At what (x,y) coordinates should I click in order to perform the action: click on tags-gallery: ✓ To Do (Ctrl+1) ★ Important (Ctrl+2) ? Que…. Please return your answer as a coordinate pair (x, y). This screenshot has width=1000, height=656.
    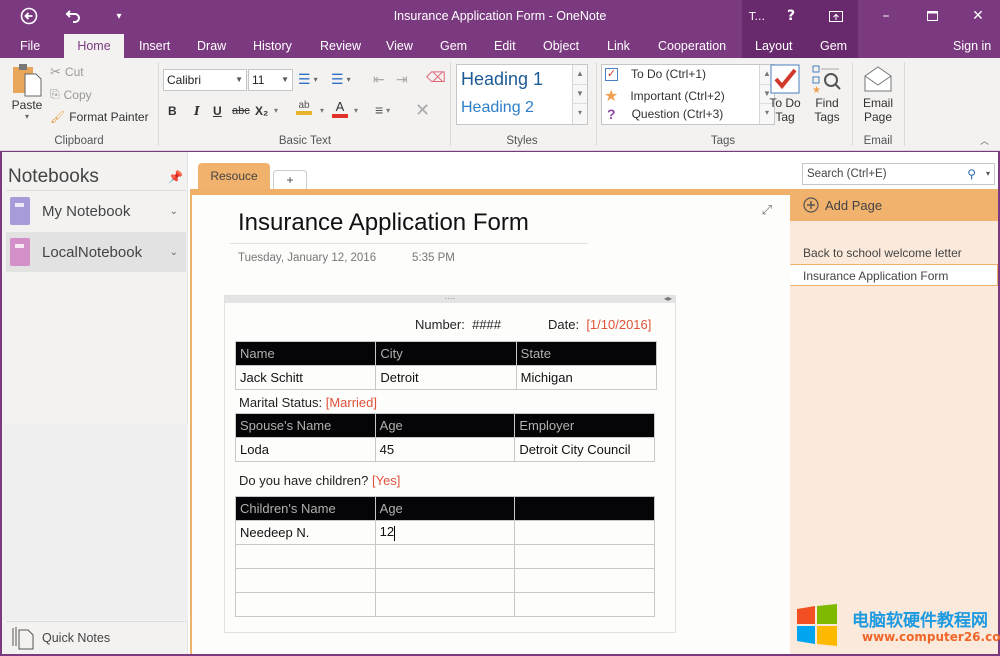
    Looking at the image, I should click on (688, 94).